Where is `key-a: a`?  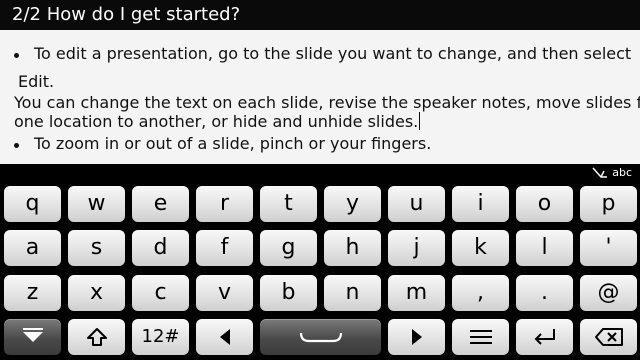
key-a: a is located at coordinates (32, 248).